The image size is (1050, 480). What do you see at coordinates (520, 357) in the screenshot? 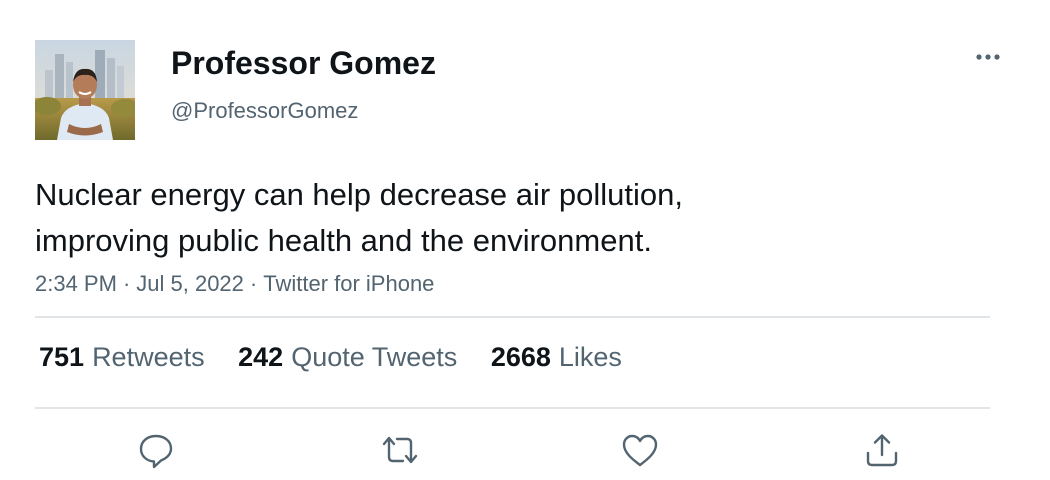
I see `likes-count: 2668` at bounding box center [520, 357].